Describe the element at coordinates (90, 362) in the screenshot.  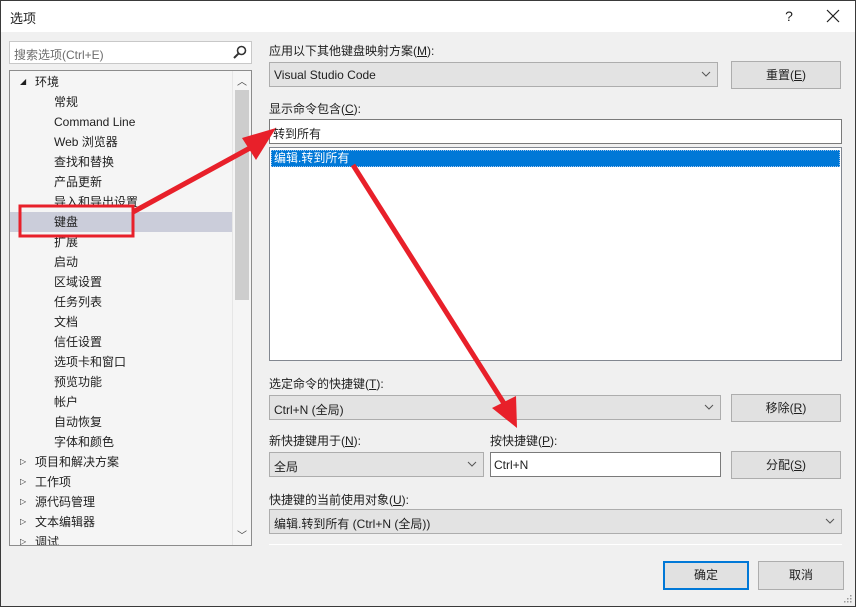
I see `tree-item-label: 选项卡和窗口` at that location.